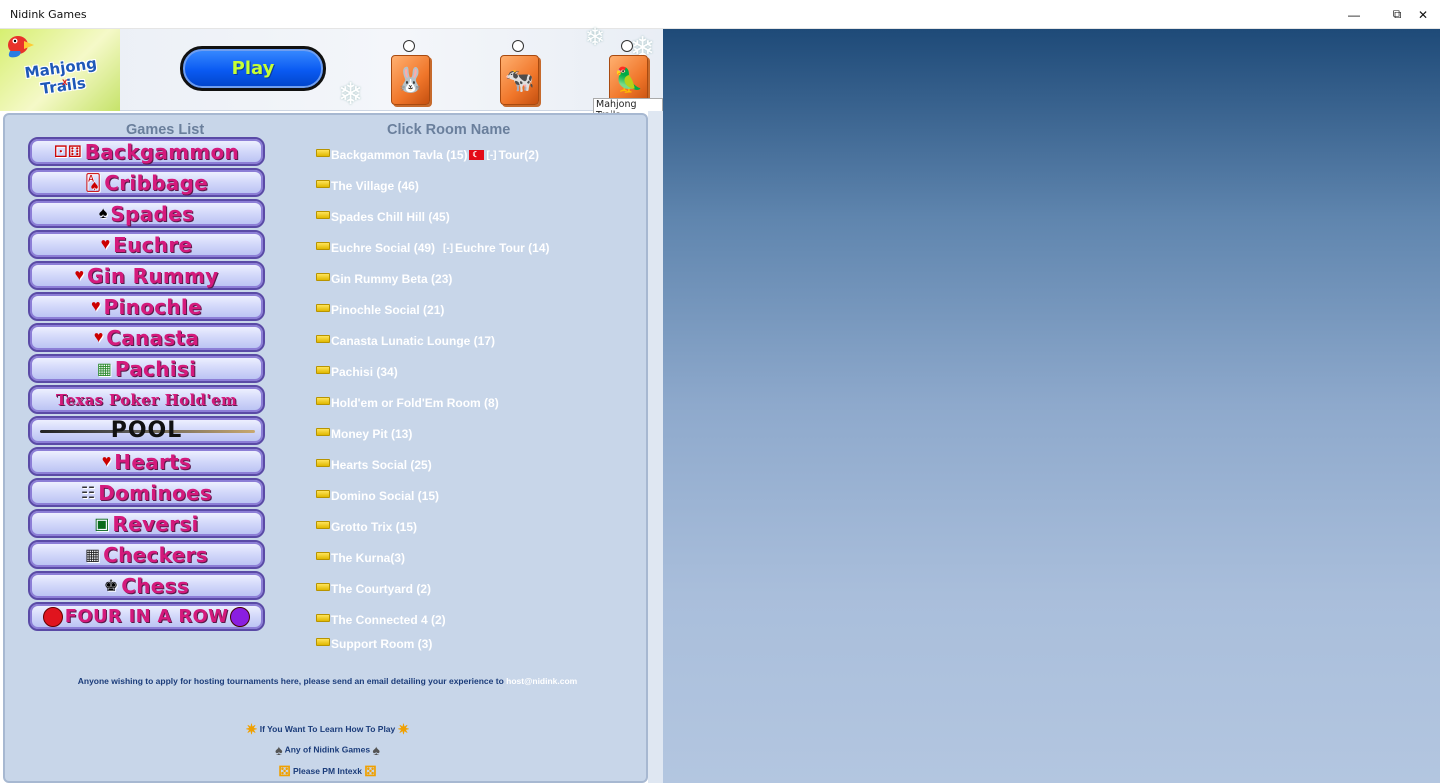 The width and height of the screenshot is (1440, 783). I want to click on room-link-village: The Village (46), so click(367, 186).